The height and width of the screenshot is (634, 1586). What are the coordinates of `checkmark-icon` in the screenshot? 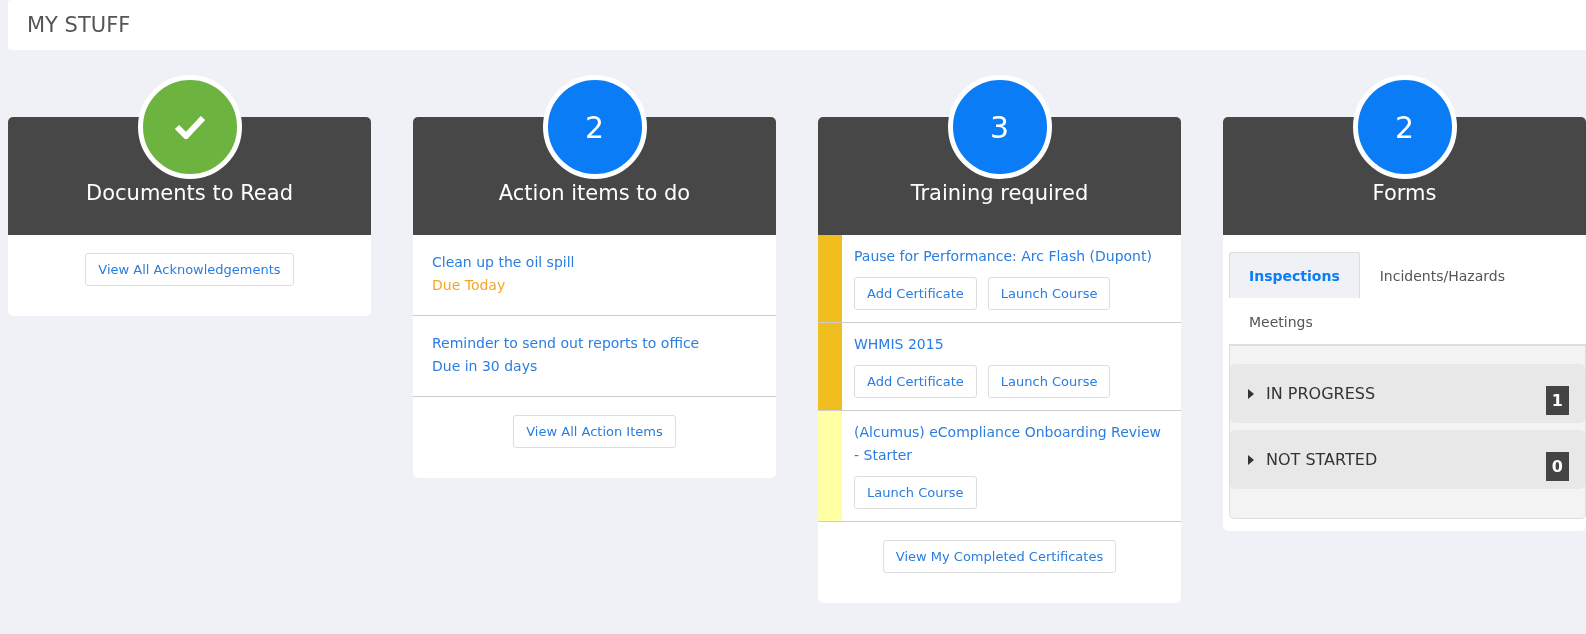 It's located at (189, 127).